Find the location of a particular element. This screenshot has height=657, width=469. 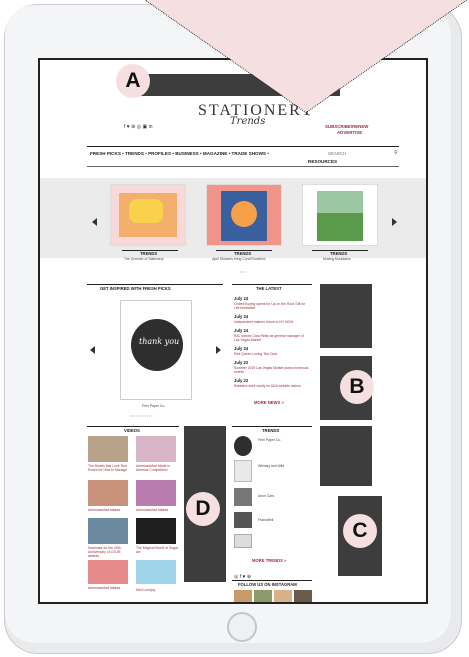

subscribe-link: SUBSCRIBE/RENEW is located at coordinates (346, 126).